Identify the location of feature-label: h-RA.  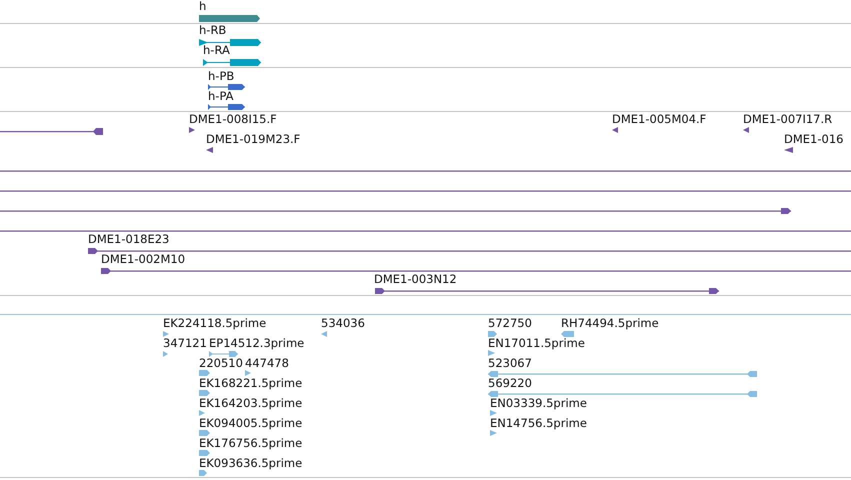
(216, 50).